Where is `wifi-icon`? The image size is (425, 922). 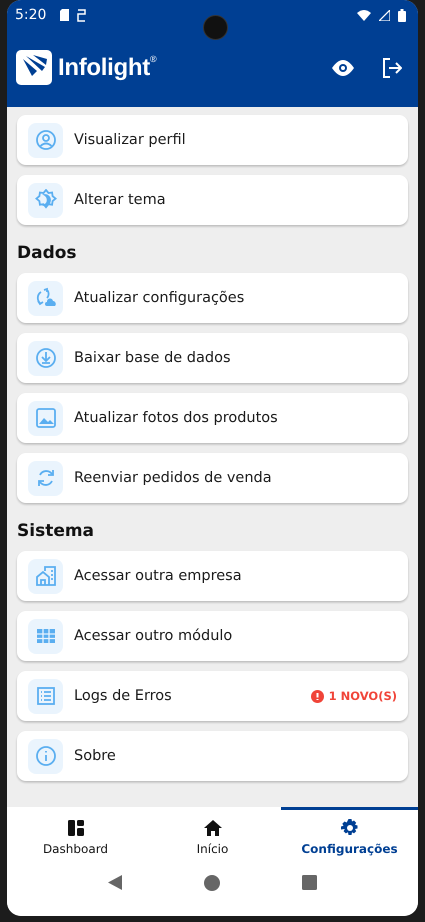
wifi-icon is located at coordinates (364, 15).